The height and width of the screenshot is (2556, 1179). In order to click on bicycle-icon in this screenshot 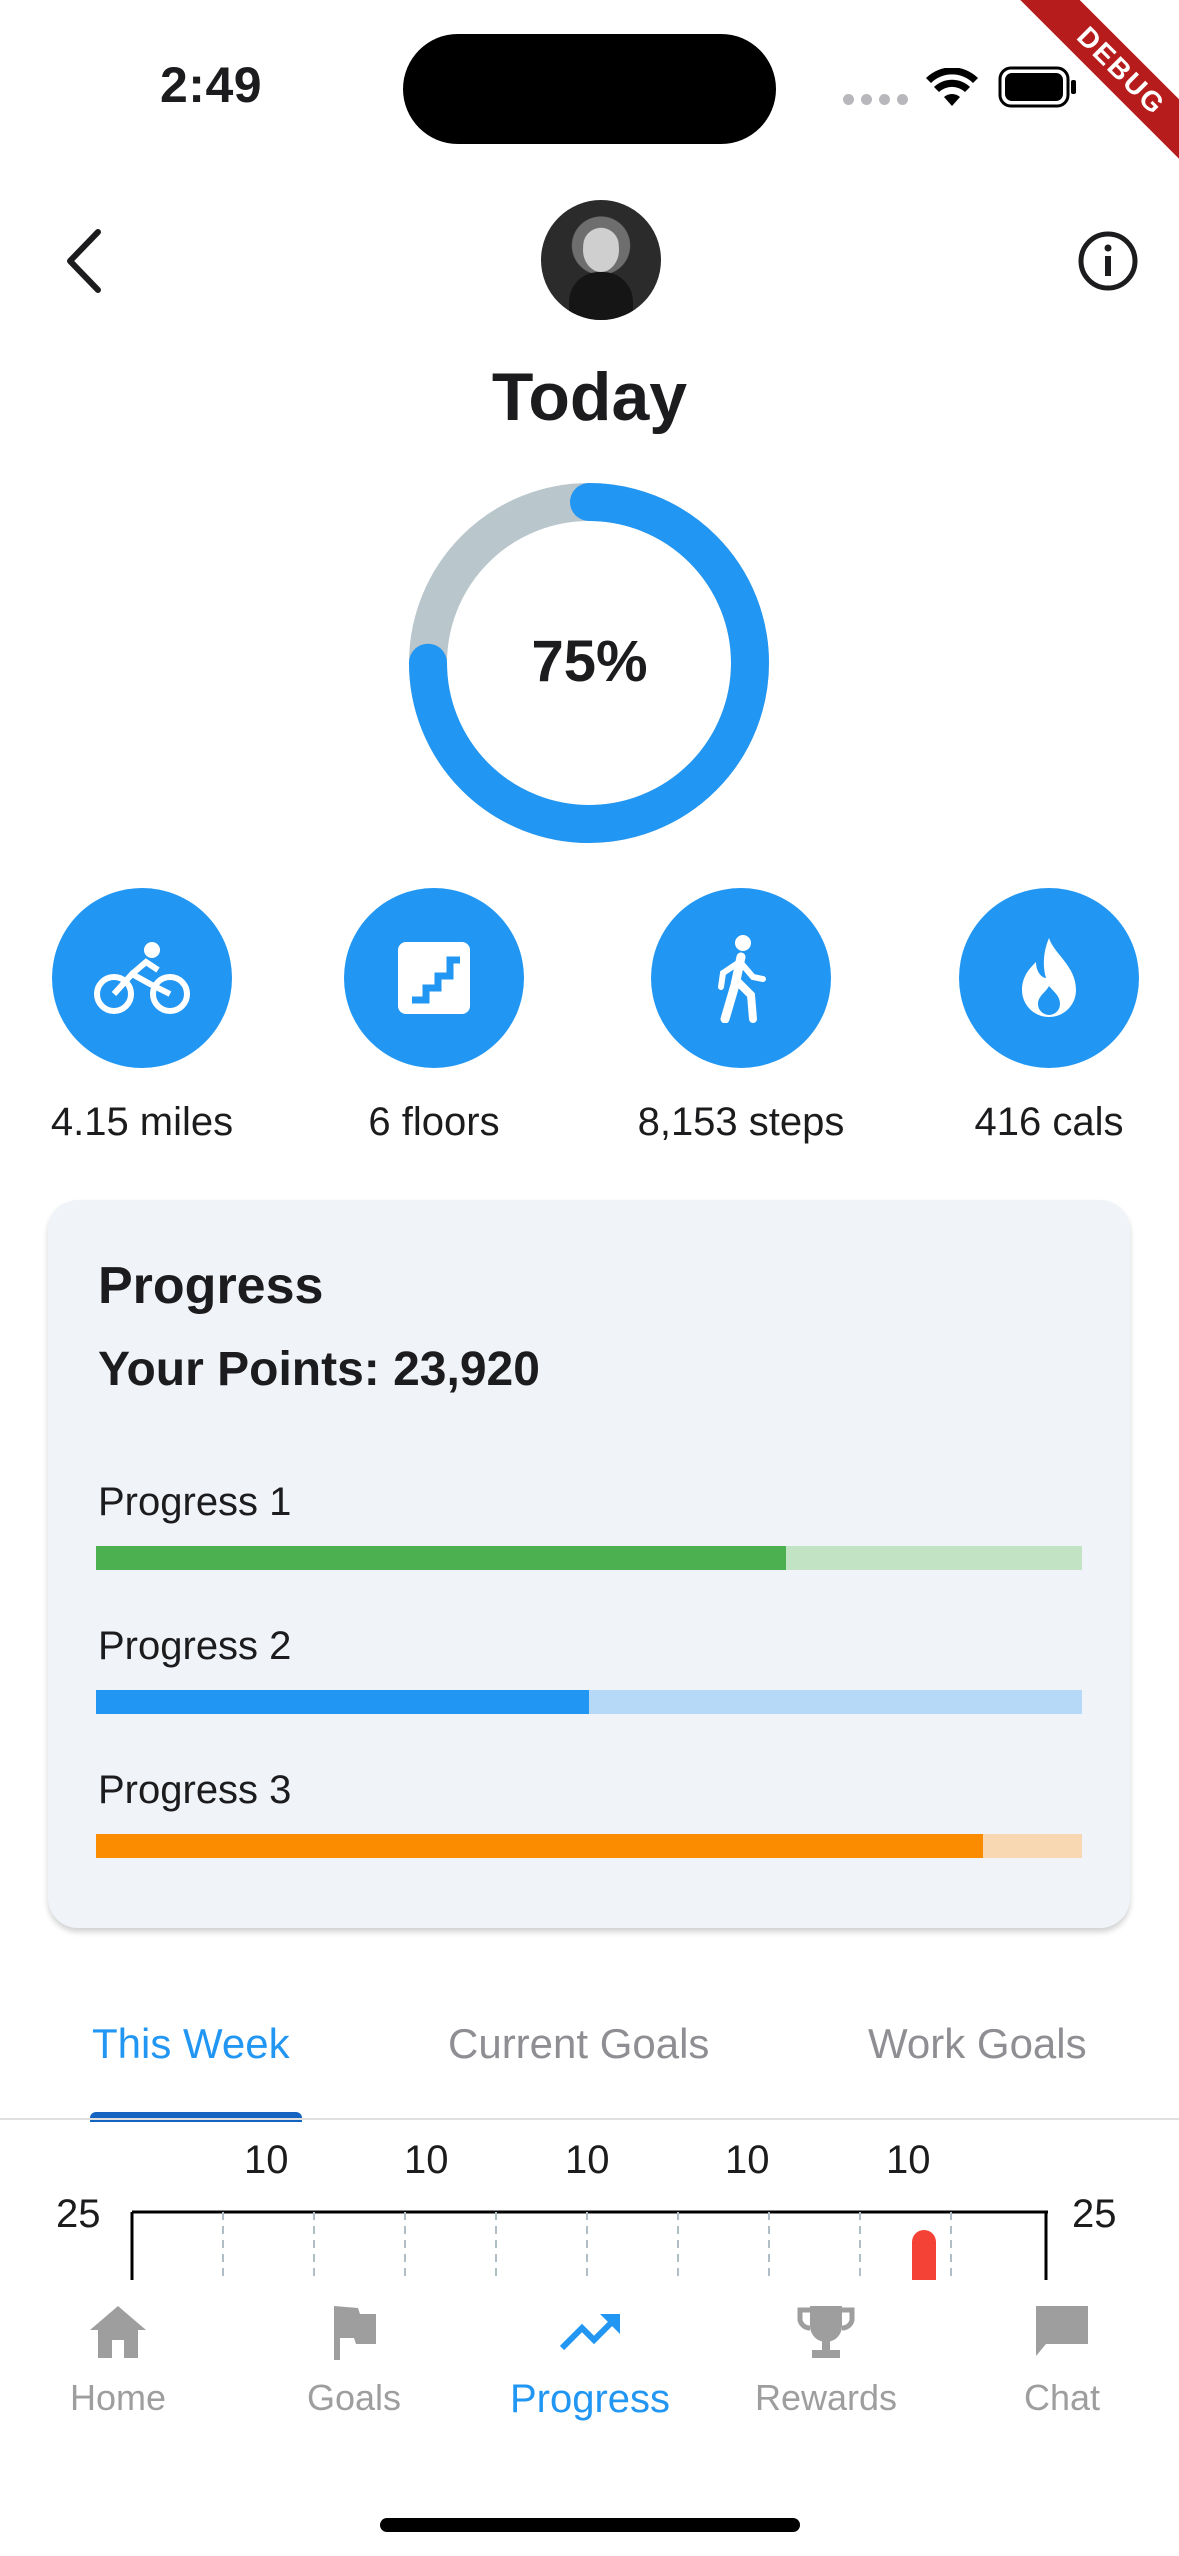, I will do `click(142, 978)`.